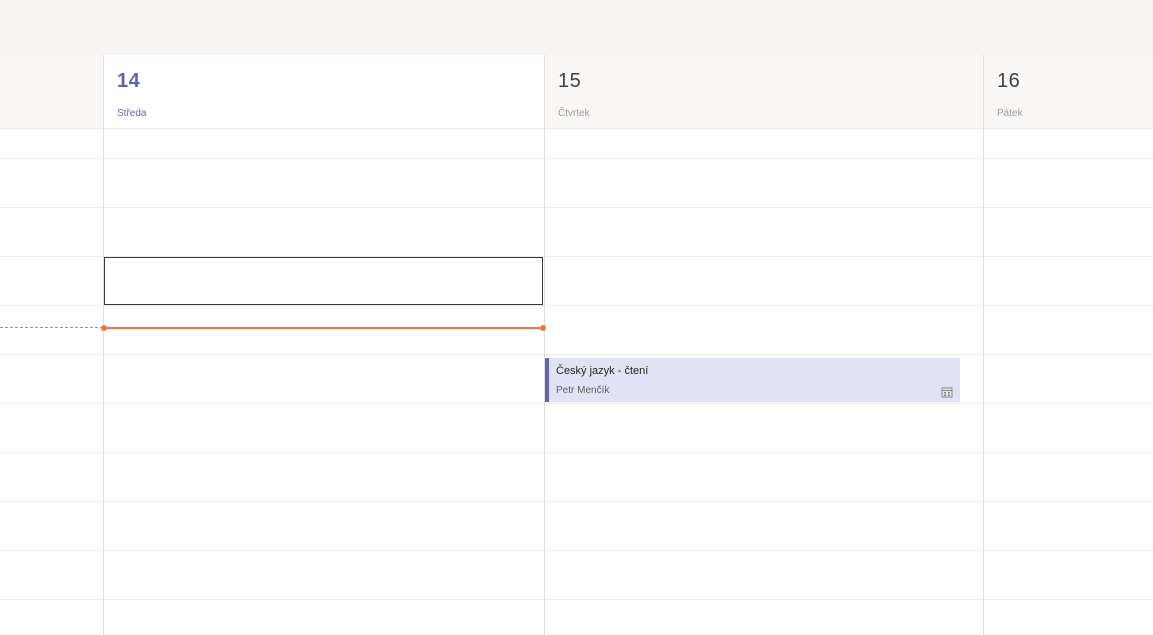 This screenshot has width=1153, height=635. I want to click on day-header-friday: 16 Pátek, so click(1068, 91).